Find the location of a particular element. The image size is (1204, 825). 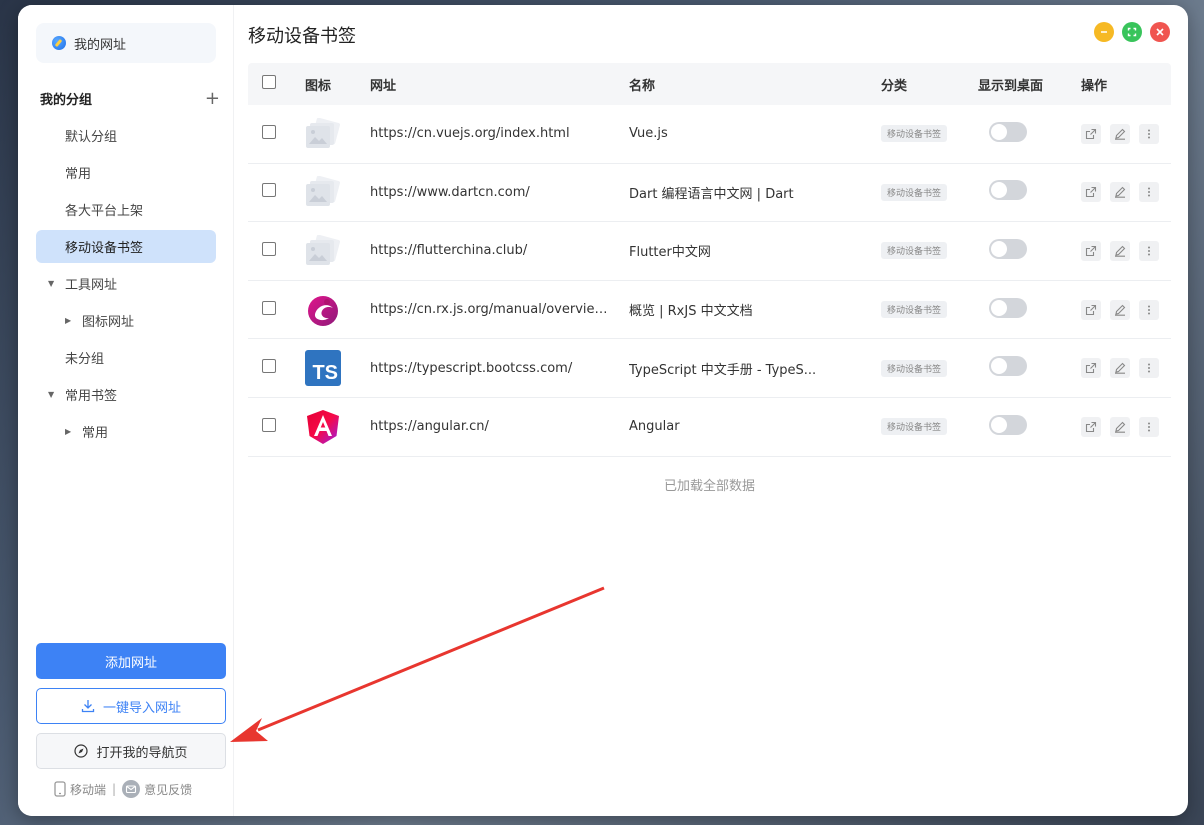

sidebar-item-icon-sites: ▶ 图标网址 is located at coordinates (126, 320).